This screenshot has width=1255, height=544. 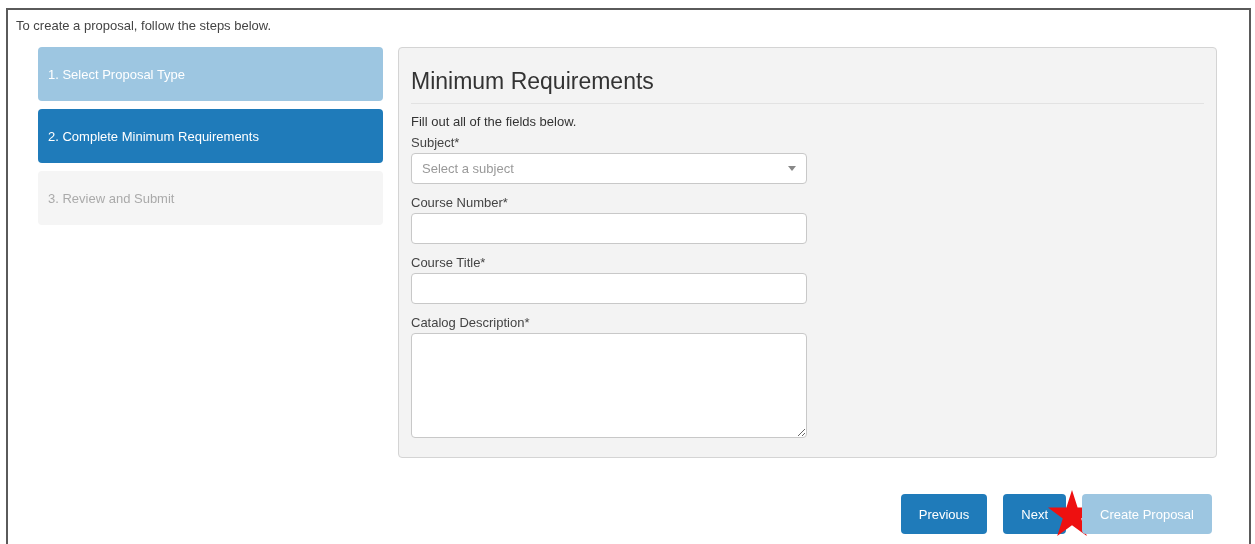 What do you see at coordinates (1035, 514) in the screenshot?
I see `action-button: Next` at bounding box center [1035, 514].